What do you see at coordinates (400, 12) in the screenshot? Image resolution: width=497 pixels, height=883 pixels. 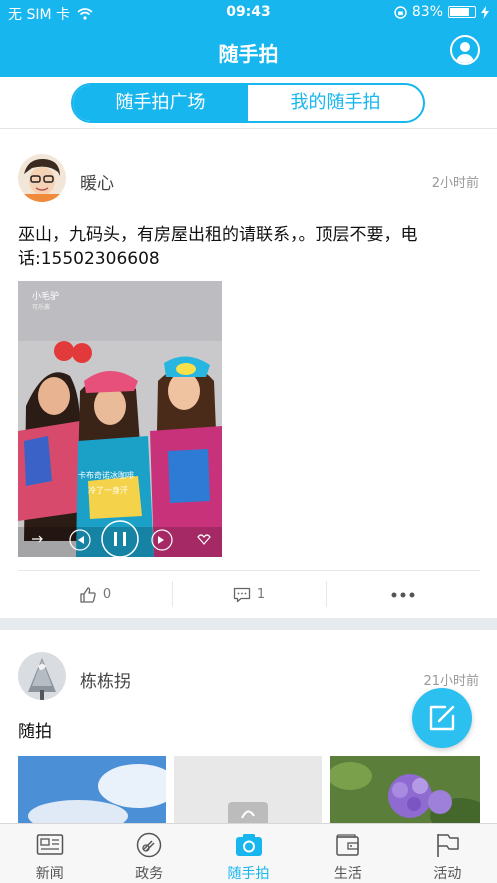 I see `rotation-lock-icon` at bounding box center [400, 12].